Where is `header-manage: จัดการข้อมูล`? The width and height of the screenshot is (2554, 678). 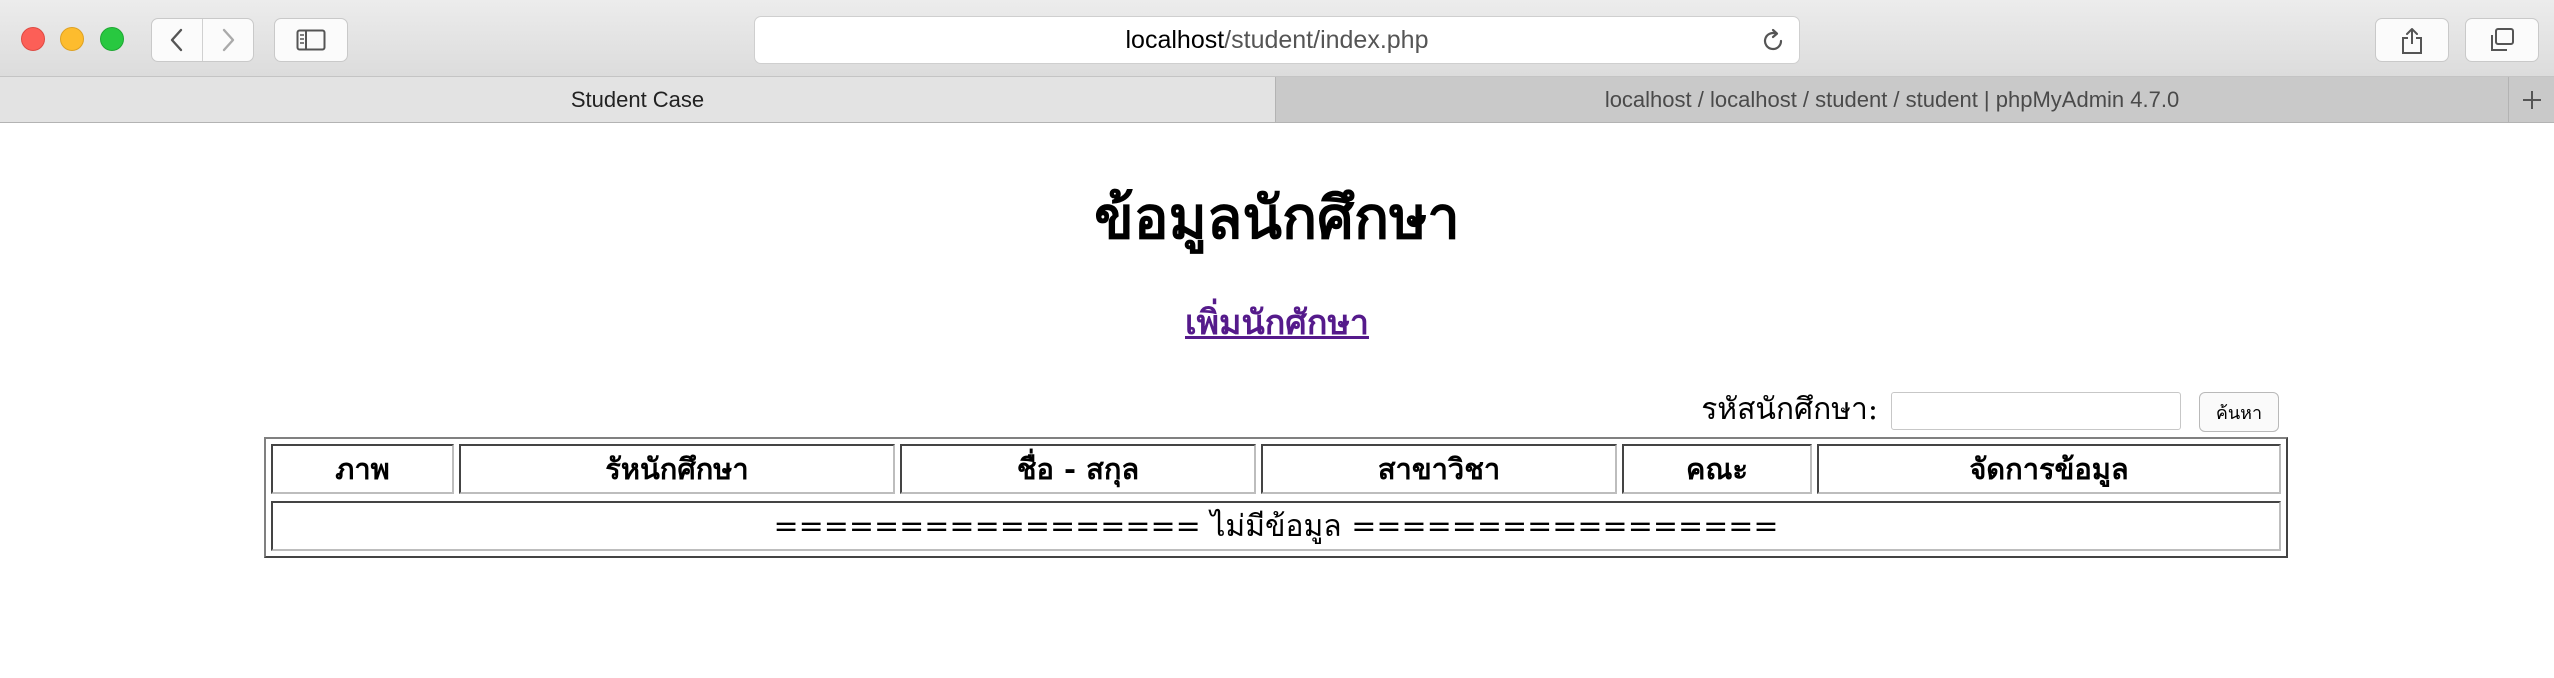
header-manage: จัดการข้อมูล is located at coordinates (2049, 469).